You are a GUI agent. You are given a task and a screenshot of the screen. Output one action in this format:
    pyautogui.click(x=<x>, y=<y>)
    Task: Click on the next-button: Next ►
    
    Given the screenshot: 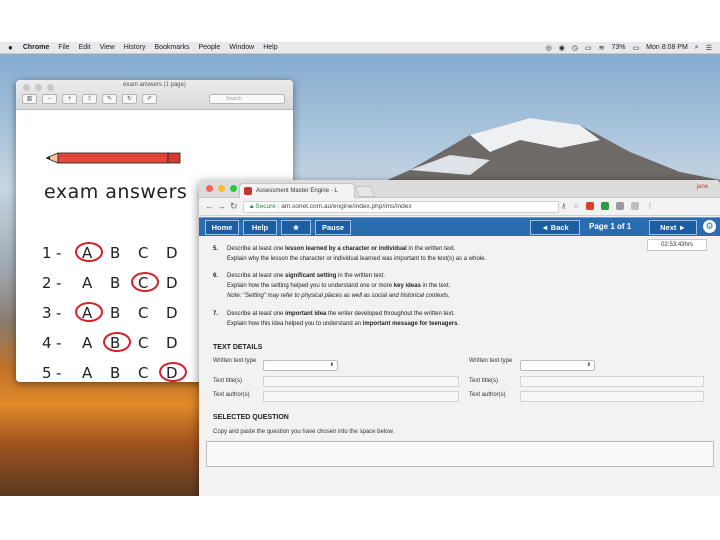 What is the action you would take?
    pyautogui.click(x=673, y=227)
    